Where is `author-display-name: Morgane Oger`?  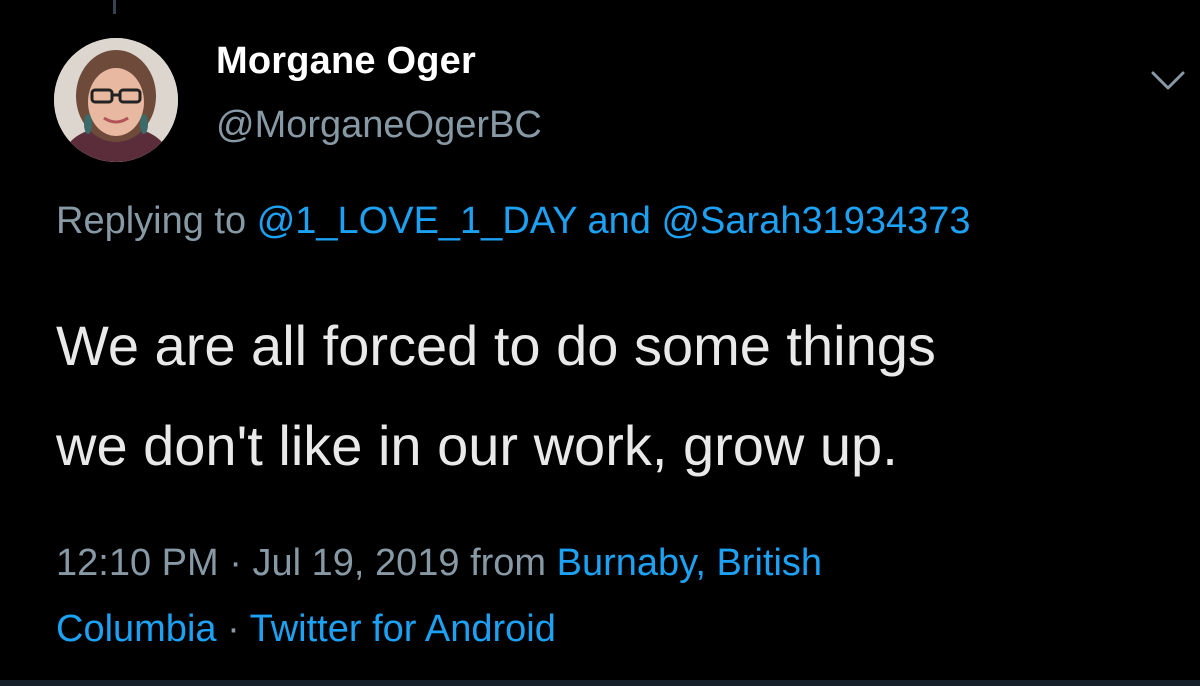
author-display-name: Morgane Oger is located at coordinates (346, 61).